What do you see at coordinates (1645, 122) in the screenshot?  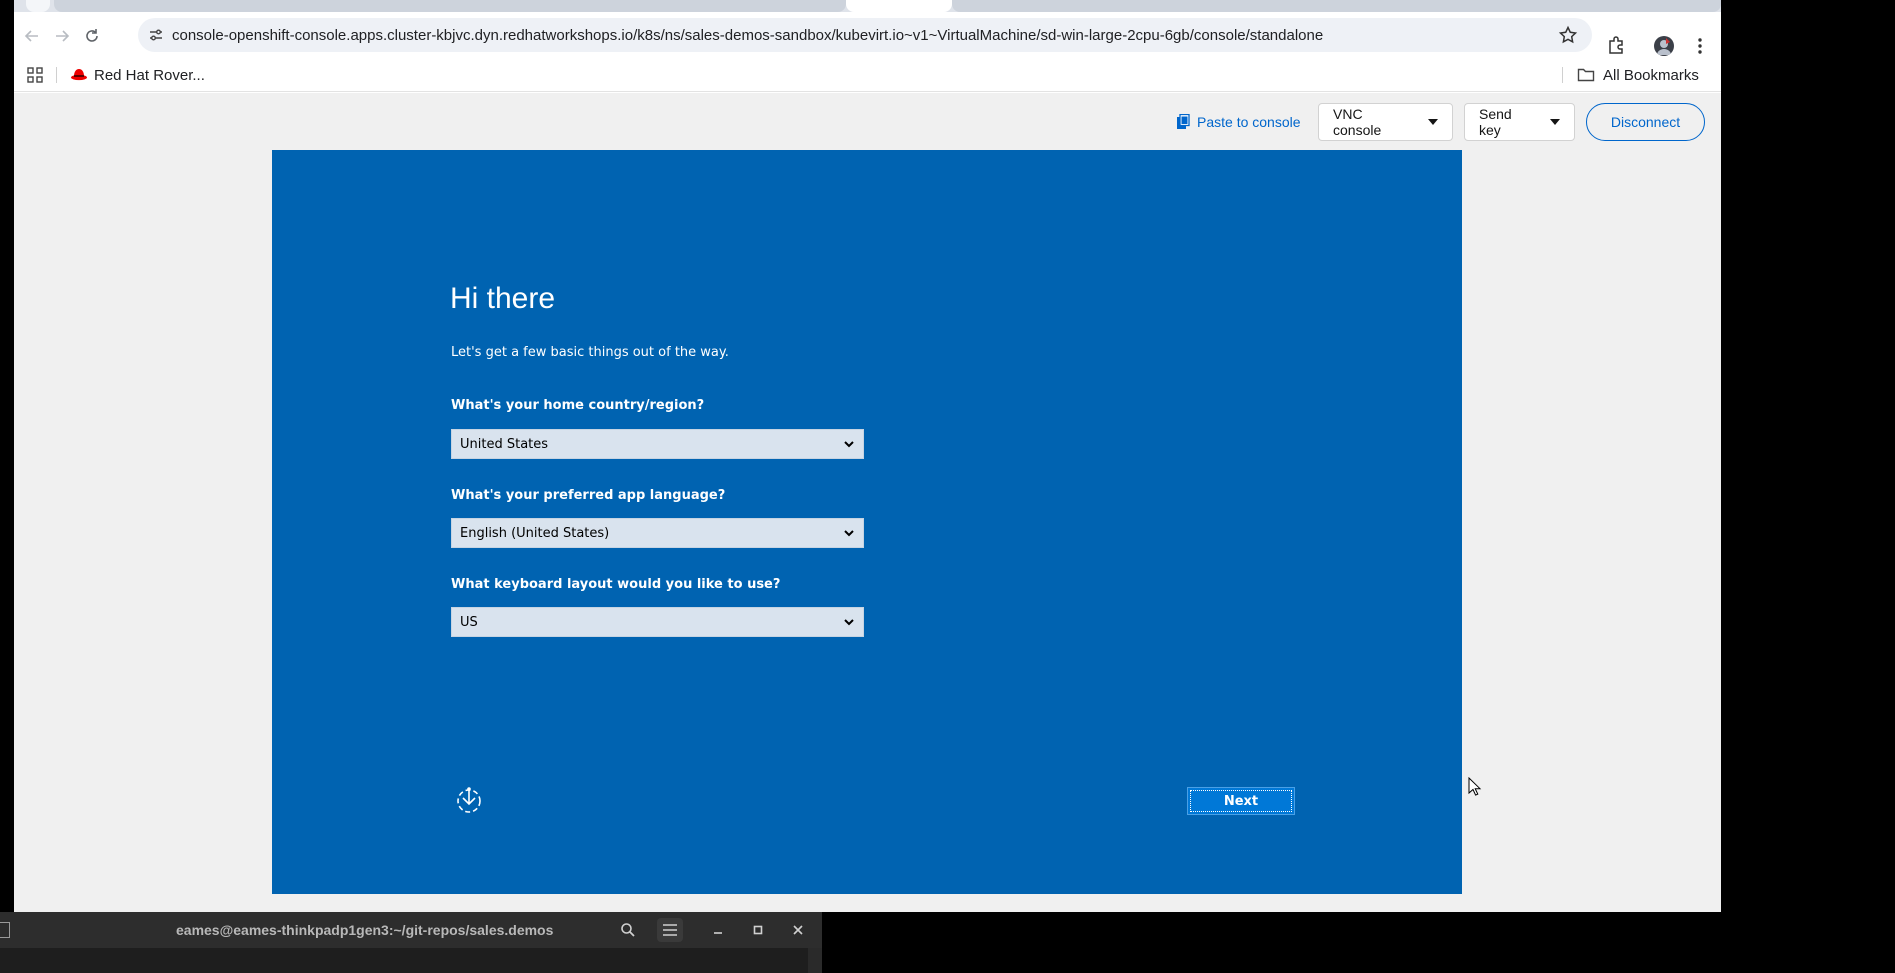 I see `disconnect-button: Disconnect` at bounding box center [1645, 122].